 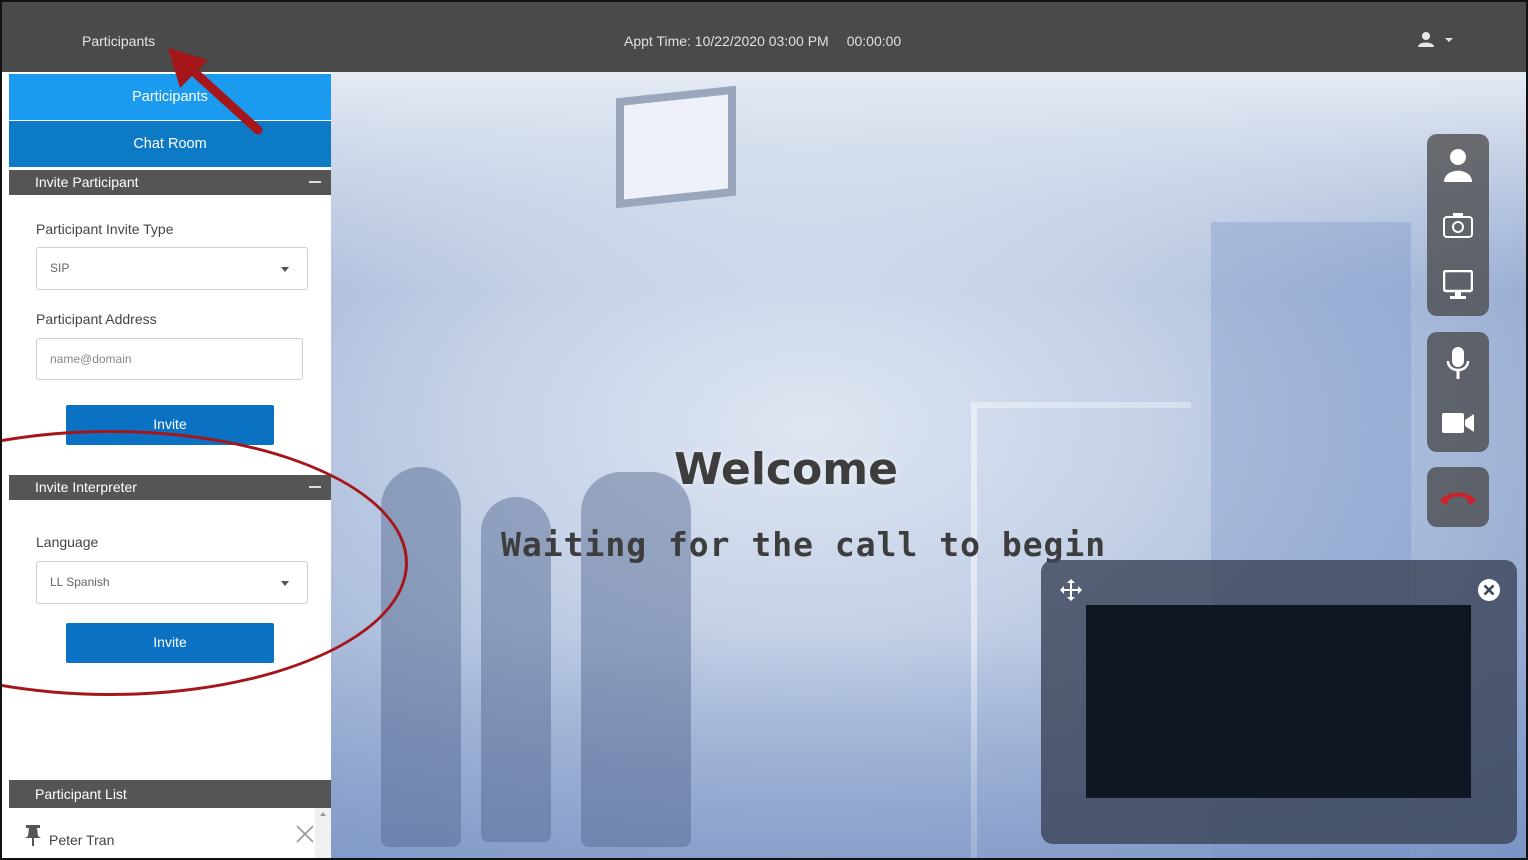 I want to click on list-item: Peter Tran, so click(x=162, y=833).